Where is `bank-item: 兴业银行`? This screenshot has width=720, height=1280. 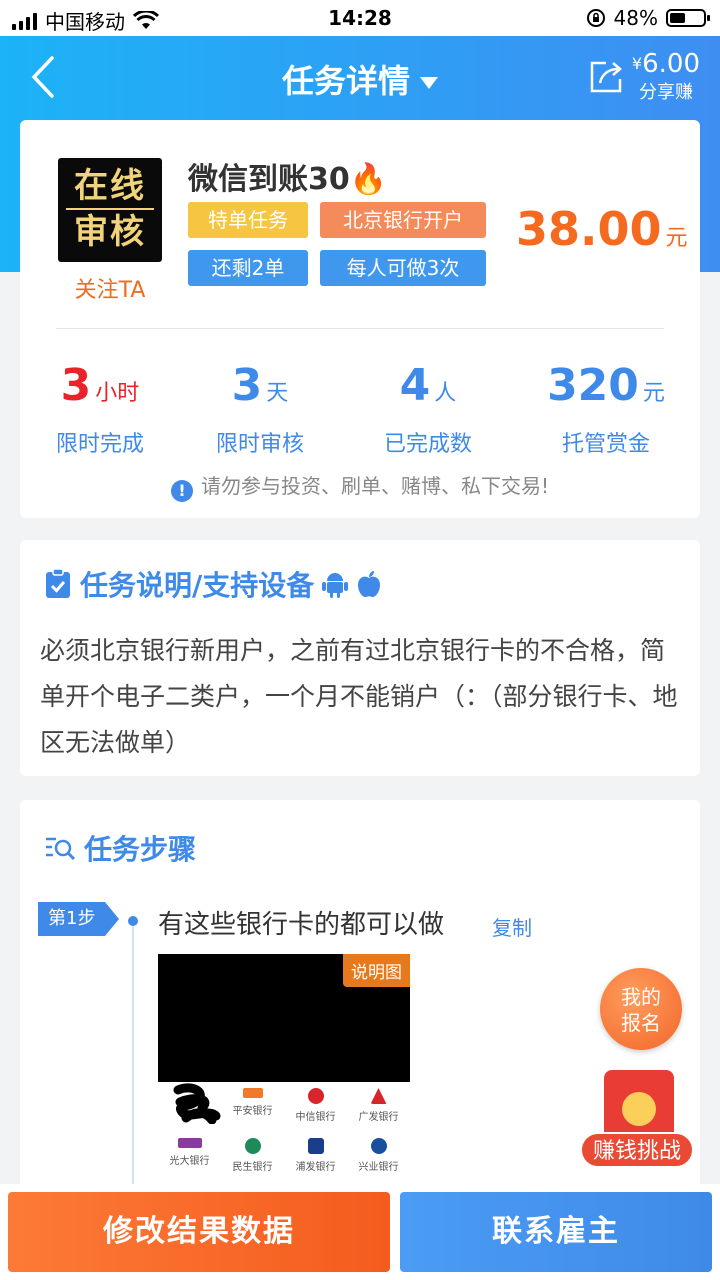
bank-item: 兴业银行 is located at coordinates (378, 1155).